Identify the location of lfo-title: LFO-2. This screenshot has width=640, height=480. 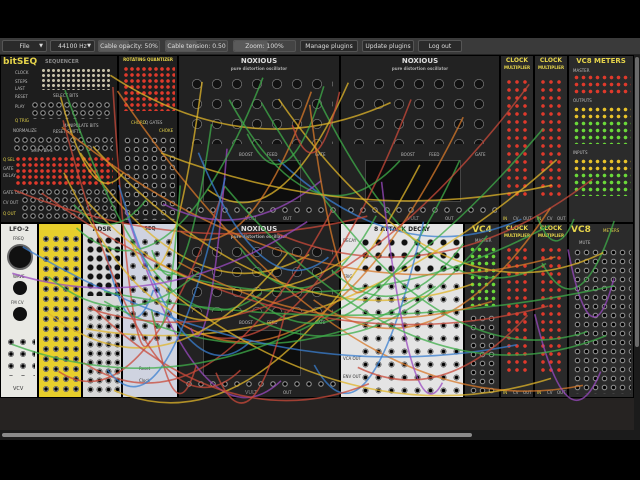
(19, 229).